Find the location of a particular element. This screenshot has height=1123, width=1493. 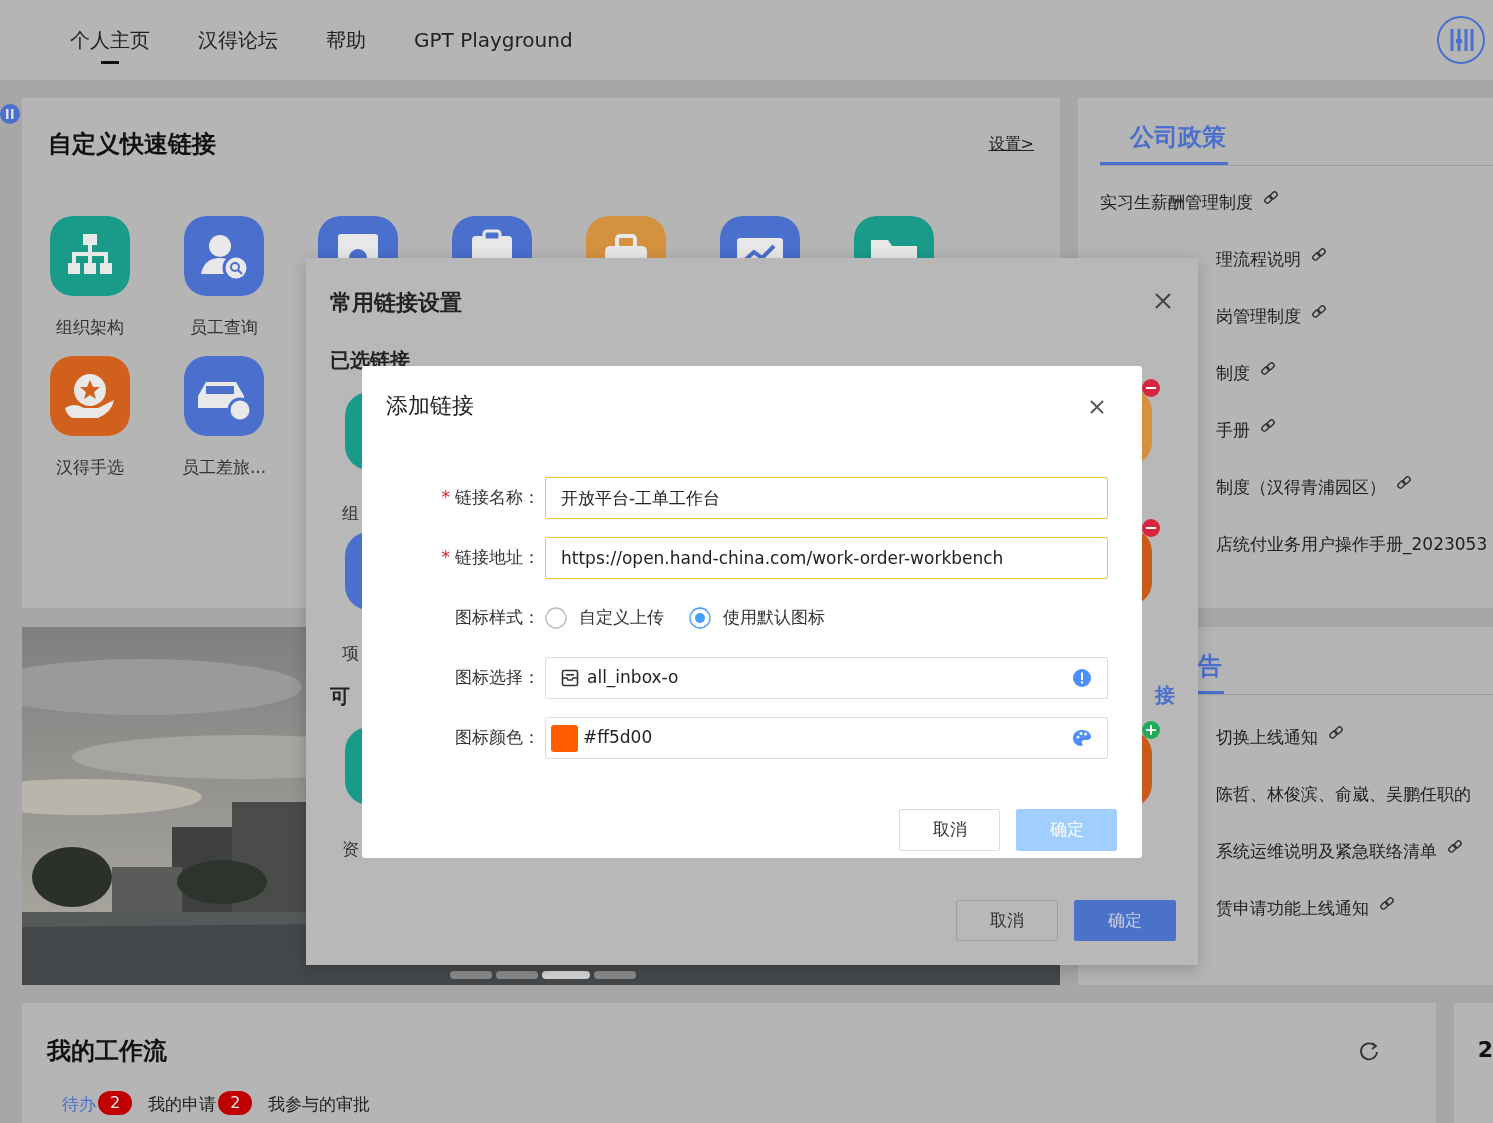

document-link: 制度（汉得青浦园区） is located at coordinates (1301, 487).